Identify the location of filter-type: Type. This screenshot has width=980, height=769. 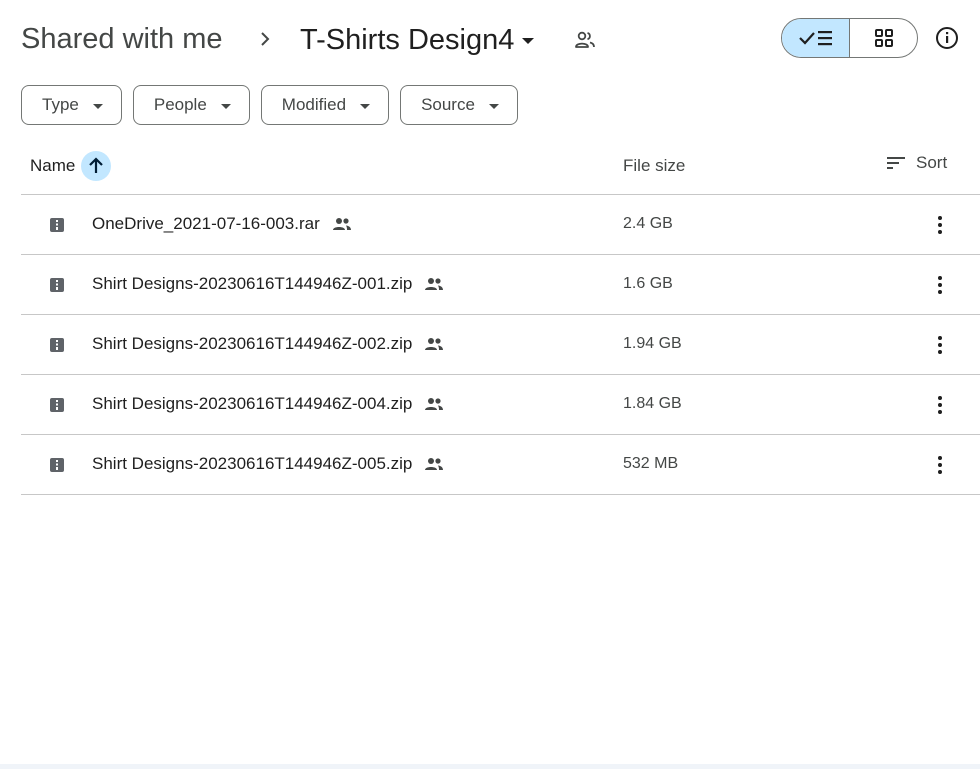
(71, 105).